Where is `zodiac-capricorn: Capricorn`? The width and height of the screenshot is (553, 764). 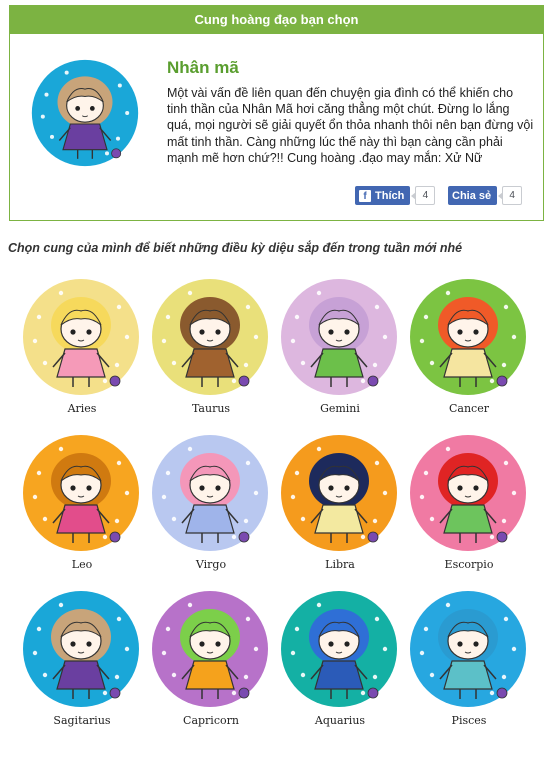 zodiac-capricorn: Capricorn is located at coordinates (211, 666).